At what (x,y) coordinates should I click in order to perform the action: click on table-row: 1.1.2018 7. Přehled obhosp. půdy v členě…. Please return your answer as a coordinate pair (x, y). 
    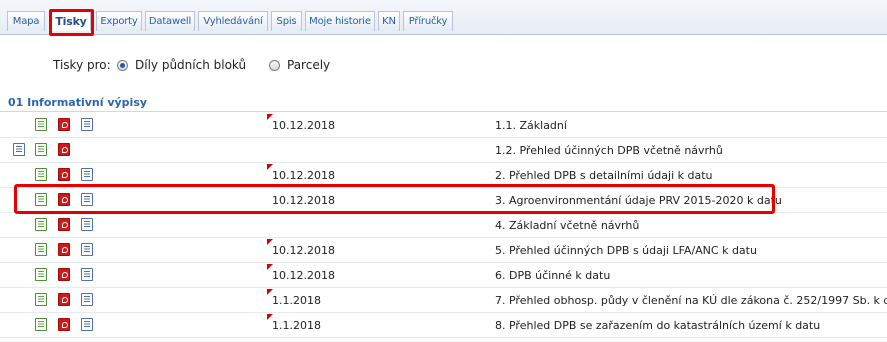
    Looking at the image, I should click on (443, 300).